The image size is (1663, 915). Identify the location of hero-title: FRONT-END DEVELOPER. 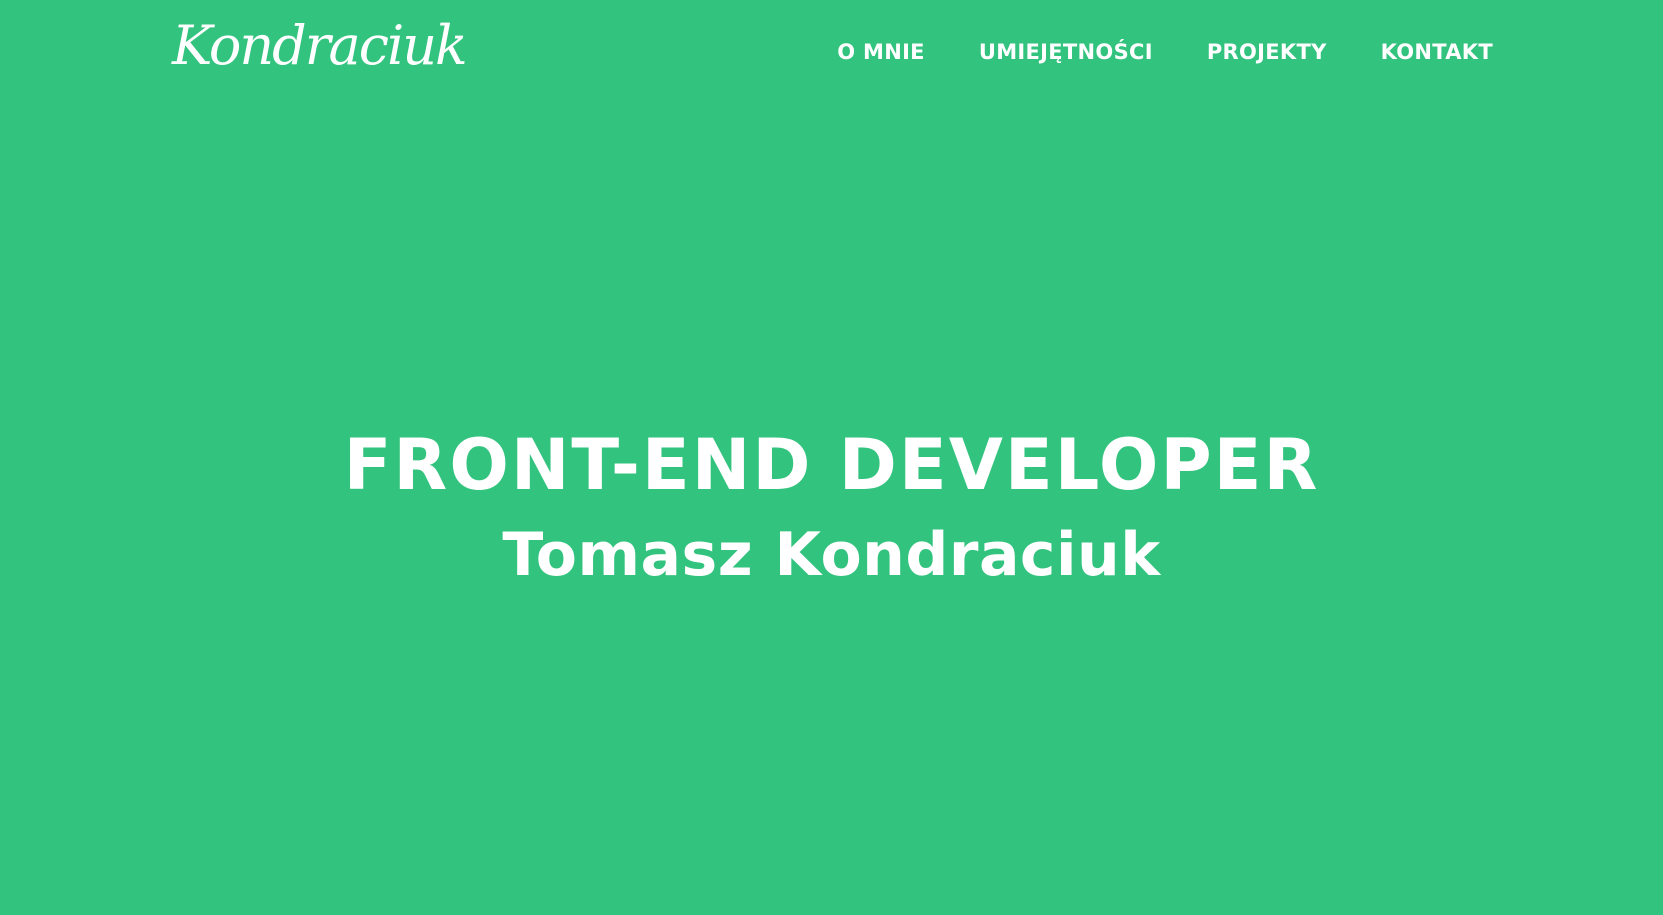
(831, 465).